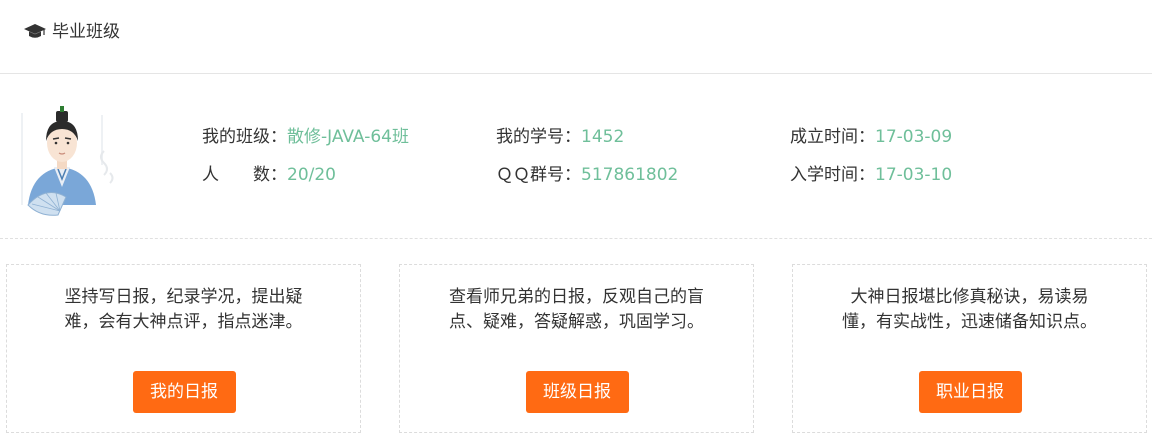 This screenshot has height=443, width=1152. I want to click on enrollment-date-value: 17-03-10, so click(914, 175).